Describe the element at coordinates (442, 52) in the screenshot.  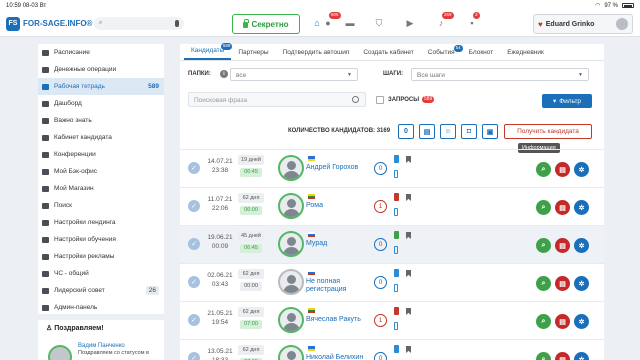
I see `tab: События 54` at that location.